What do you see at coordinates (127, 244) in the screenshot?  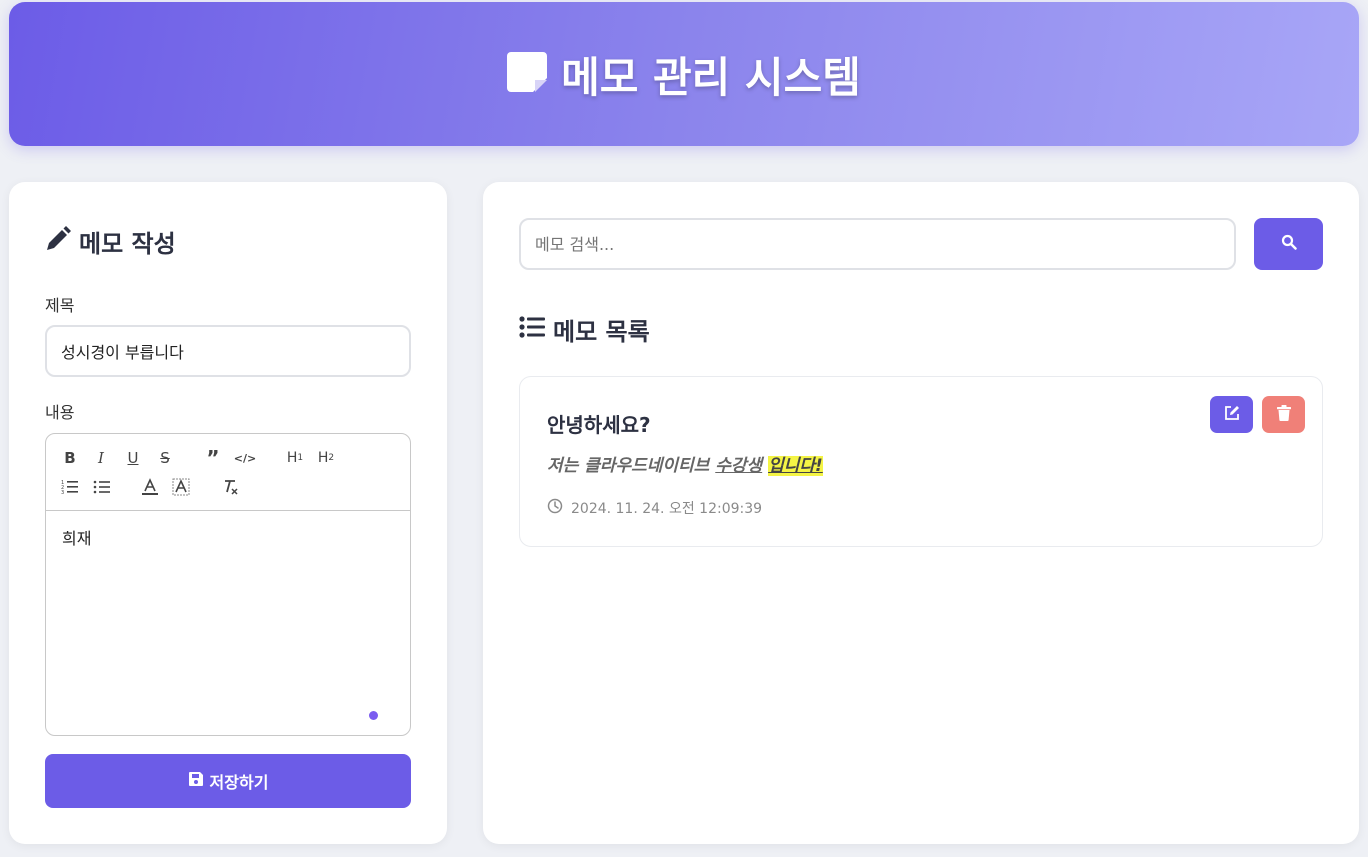 I see `editor-heading-text: 메모 작성` at bounding box center [127, 244].